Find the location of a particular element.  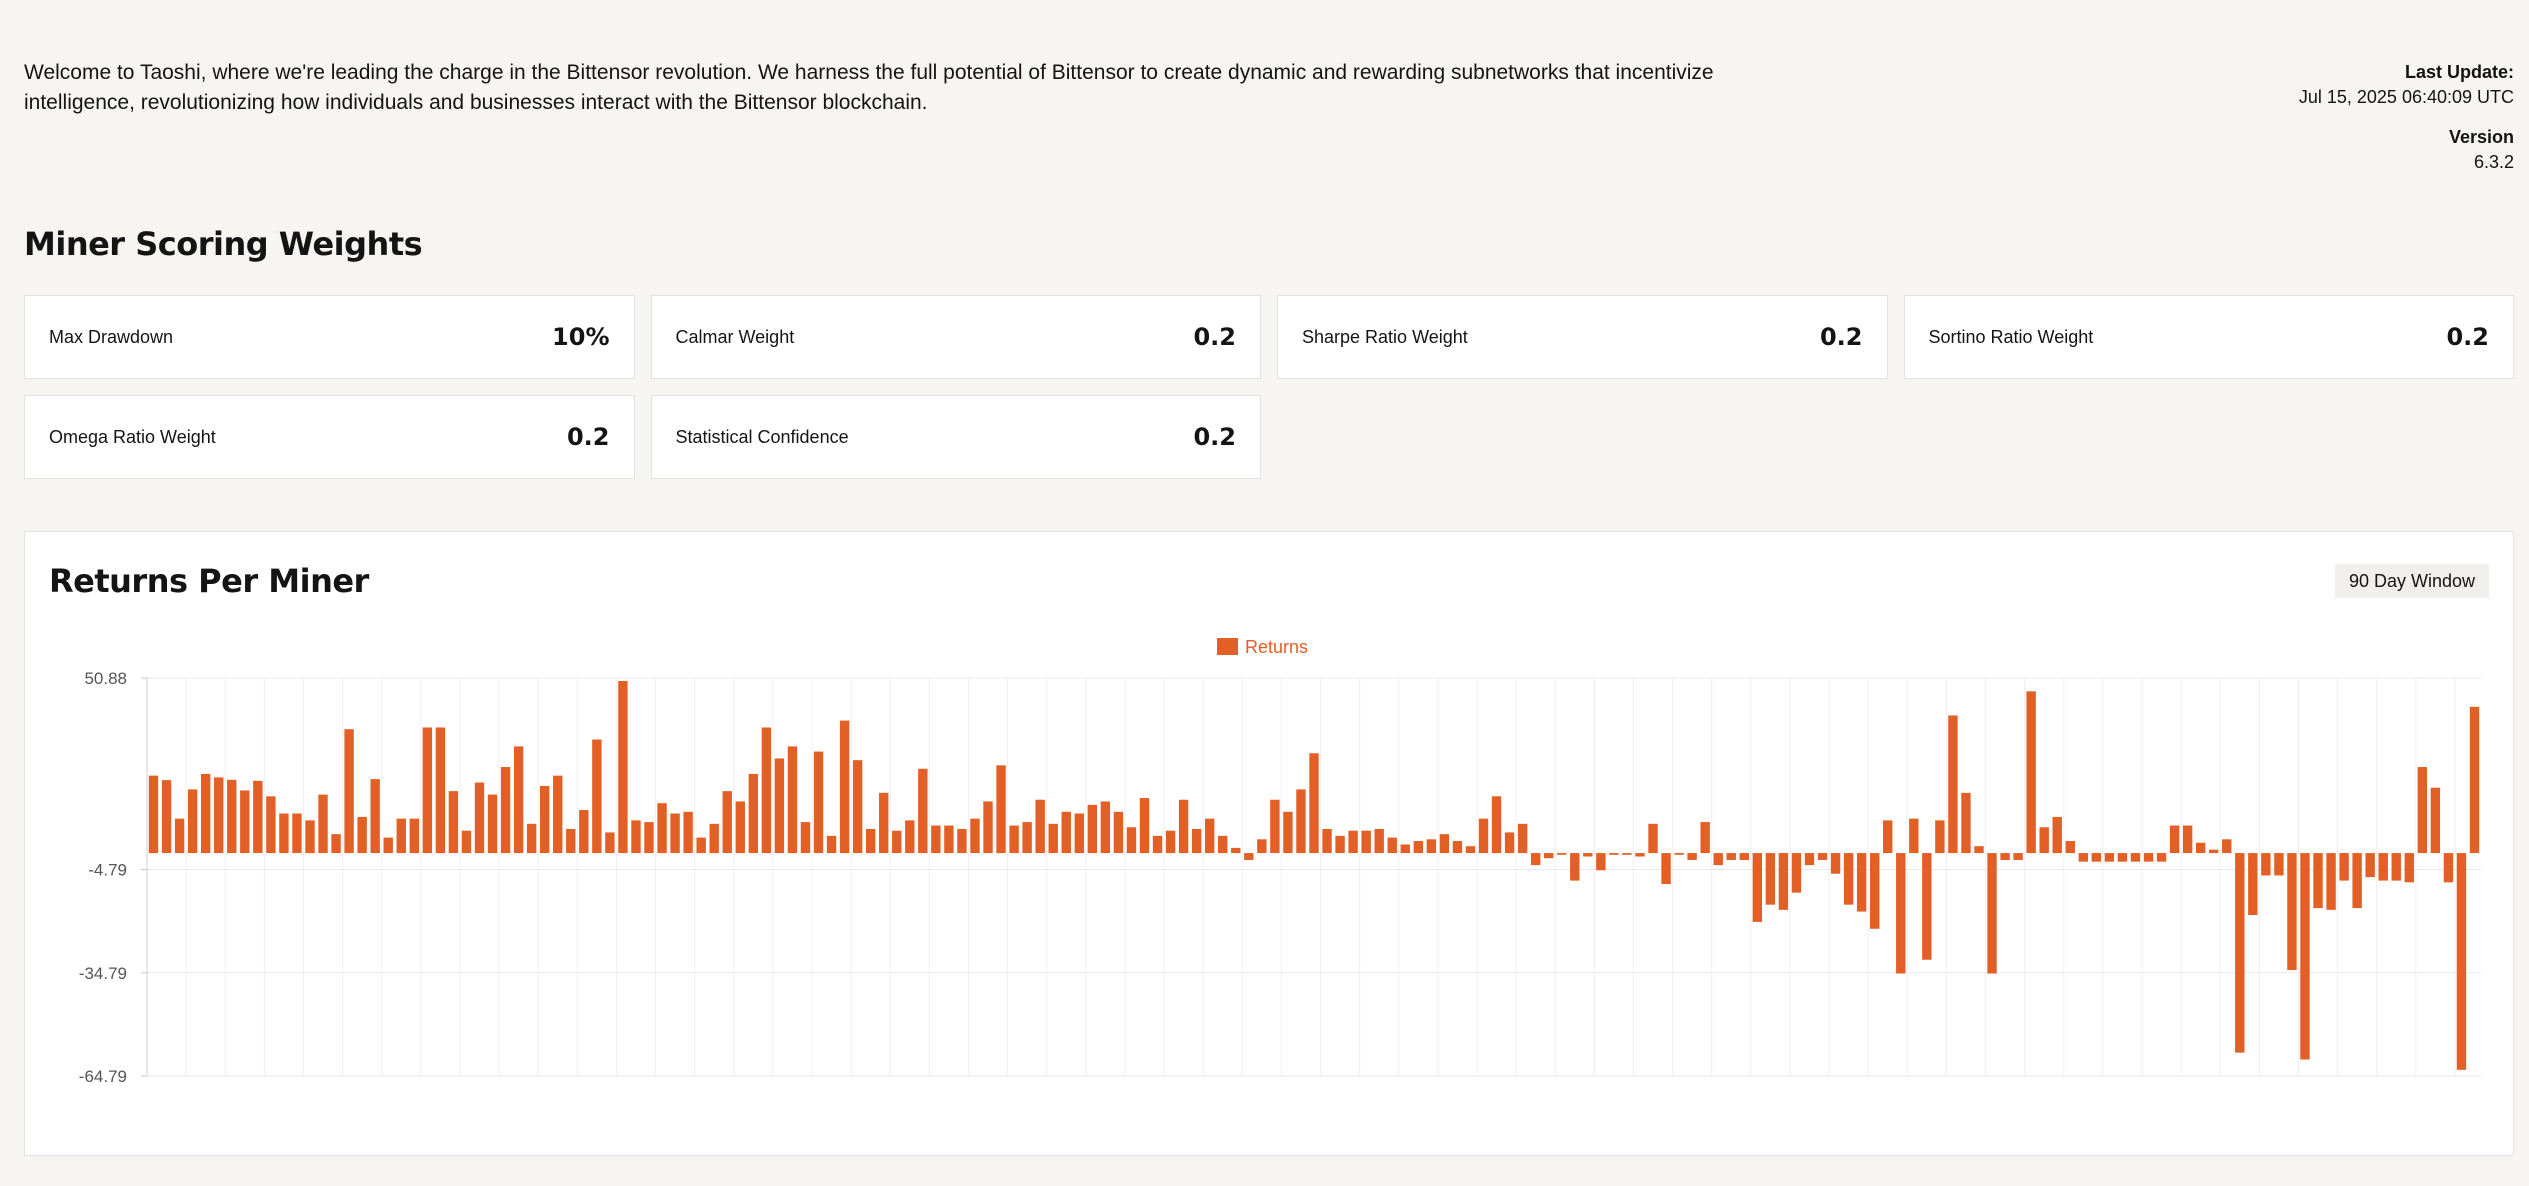

last-update-value: Jul 15, 2025 06:40:09 UTC is located at coordinates (2406, 97).